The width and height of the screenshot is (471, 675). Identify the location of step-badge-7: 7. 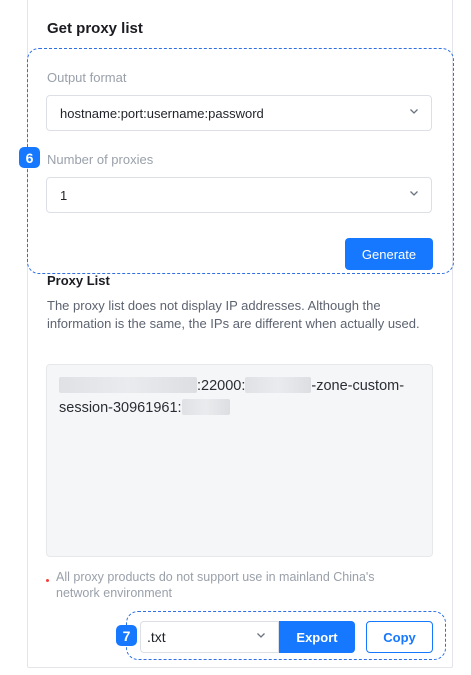
(126, 635).